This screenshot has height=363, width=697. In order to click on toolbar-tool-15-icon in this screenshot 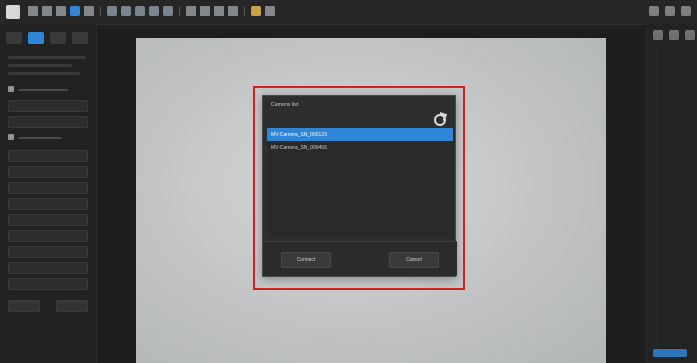, I will do `click(270, 11)`.